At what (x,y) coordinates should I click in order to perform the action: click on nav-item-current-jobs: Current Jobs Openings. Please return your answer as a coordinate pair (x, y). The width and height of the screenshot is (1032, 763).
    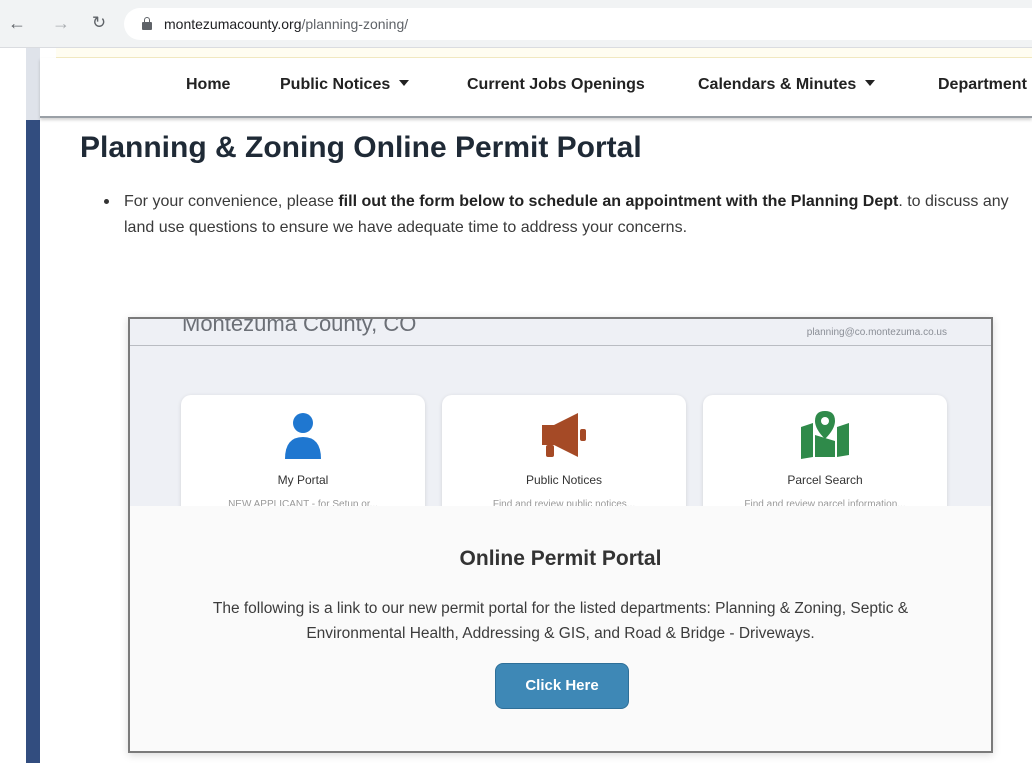
    Looking at the image, I should click on (556, 85).